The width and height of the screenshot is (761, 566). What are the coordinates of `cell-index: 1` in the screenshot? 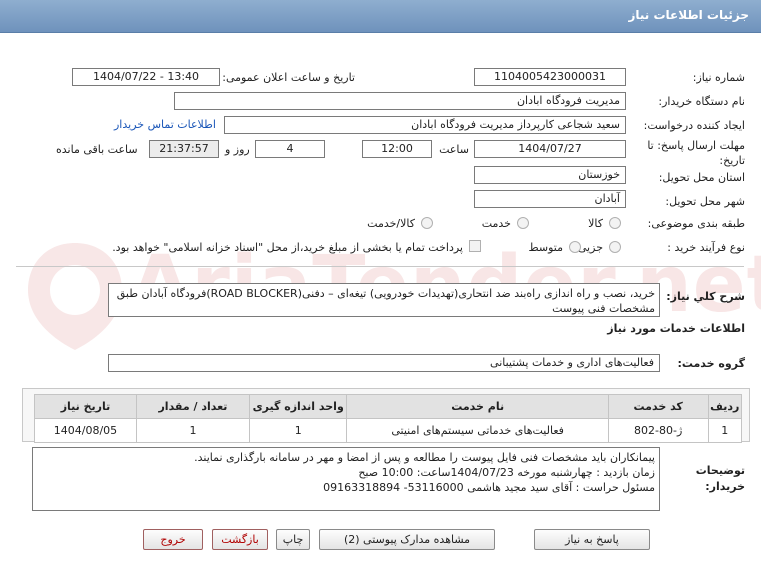 It's located at (725, 430).